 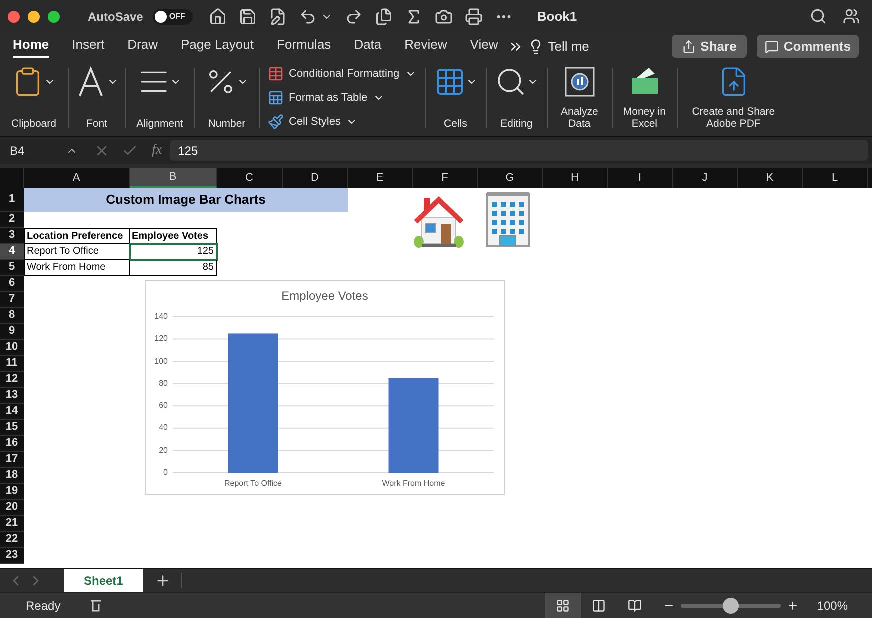 I want to click on column-header: G, so click(x=510, y=178).